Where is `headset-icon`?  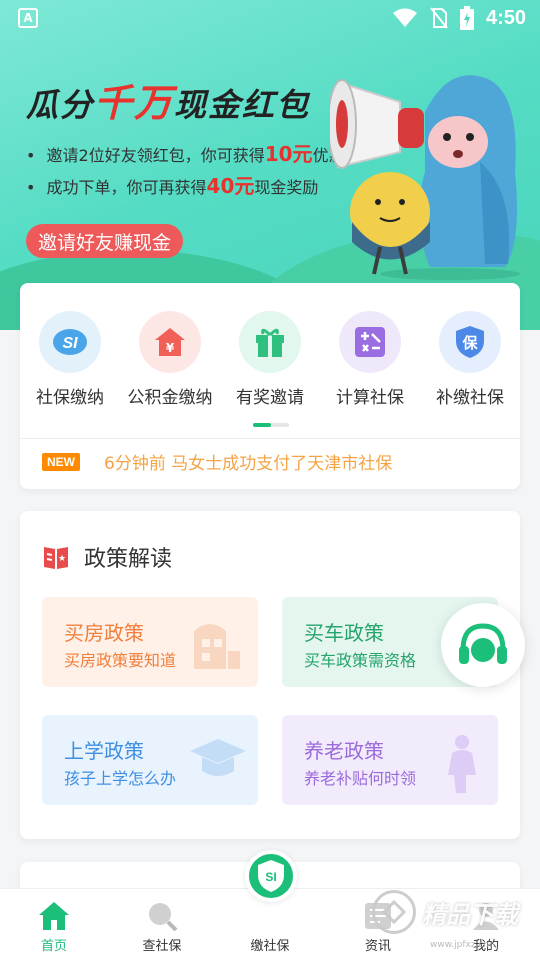 headset-icon is located at coordinates (483, 643).